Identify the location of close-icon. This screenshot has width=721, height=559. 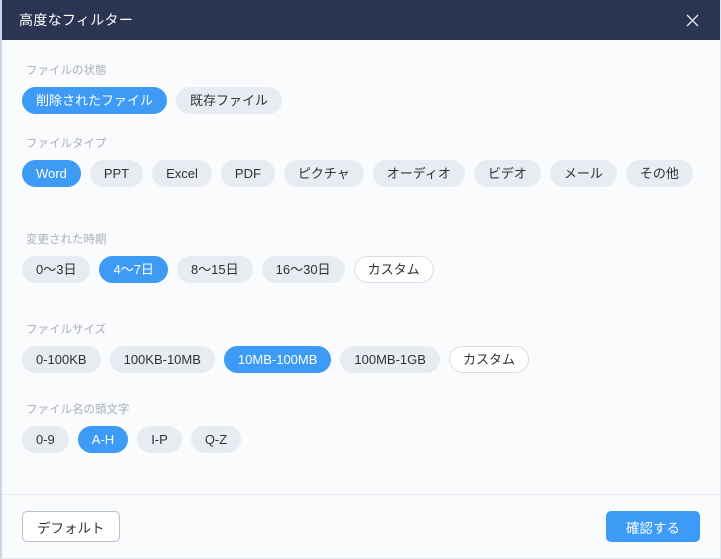
(692, 20).